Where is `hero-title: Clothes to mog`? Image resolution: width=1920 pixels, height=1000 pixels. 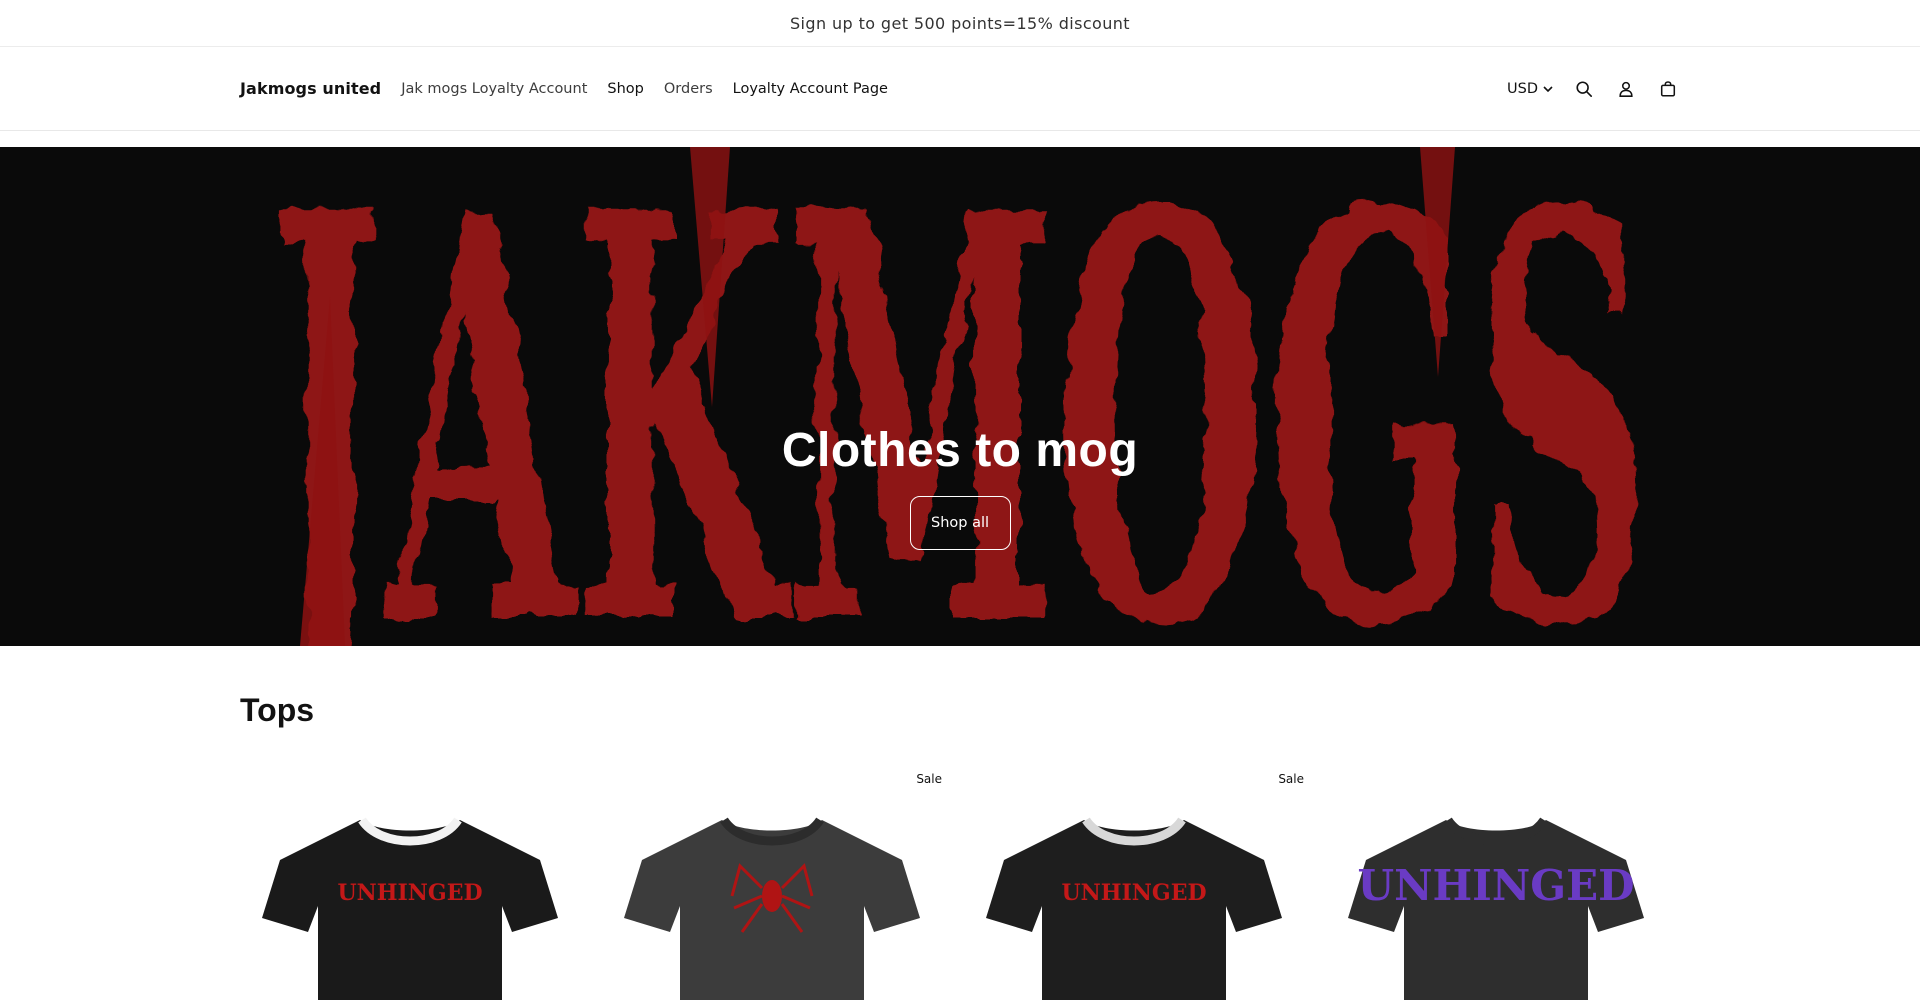 hero-title: Clothes to mog is located at coordinates (960, 450).